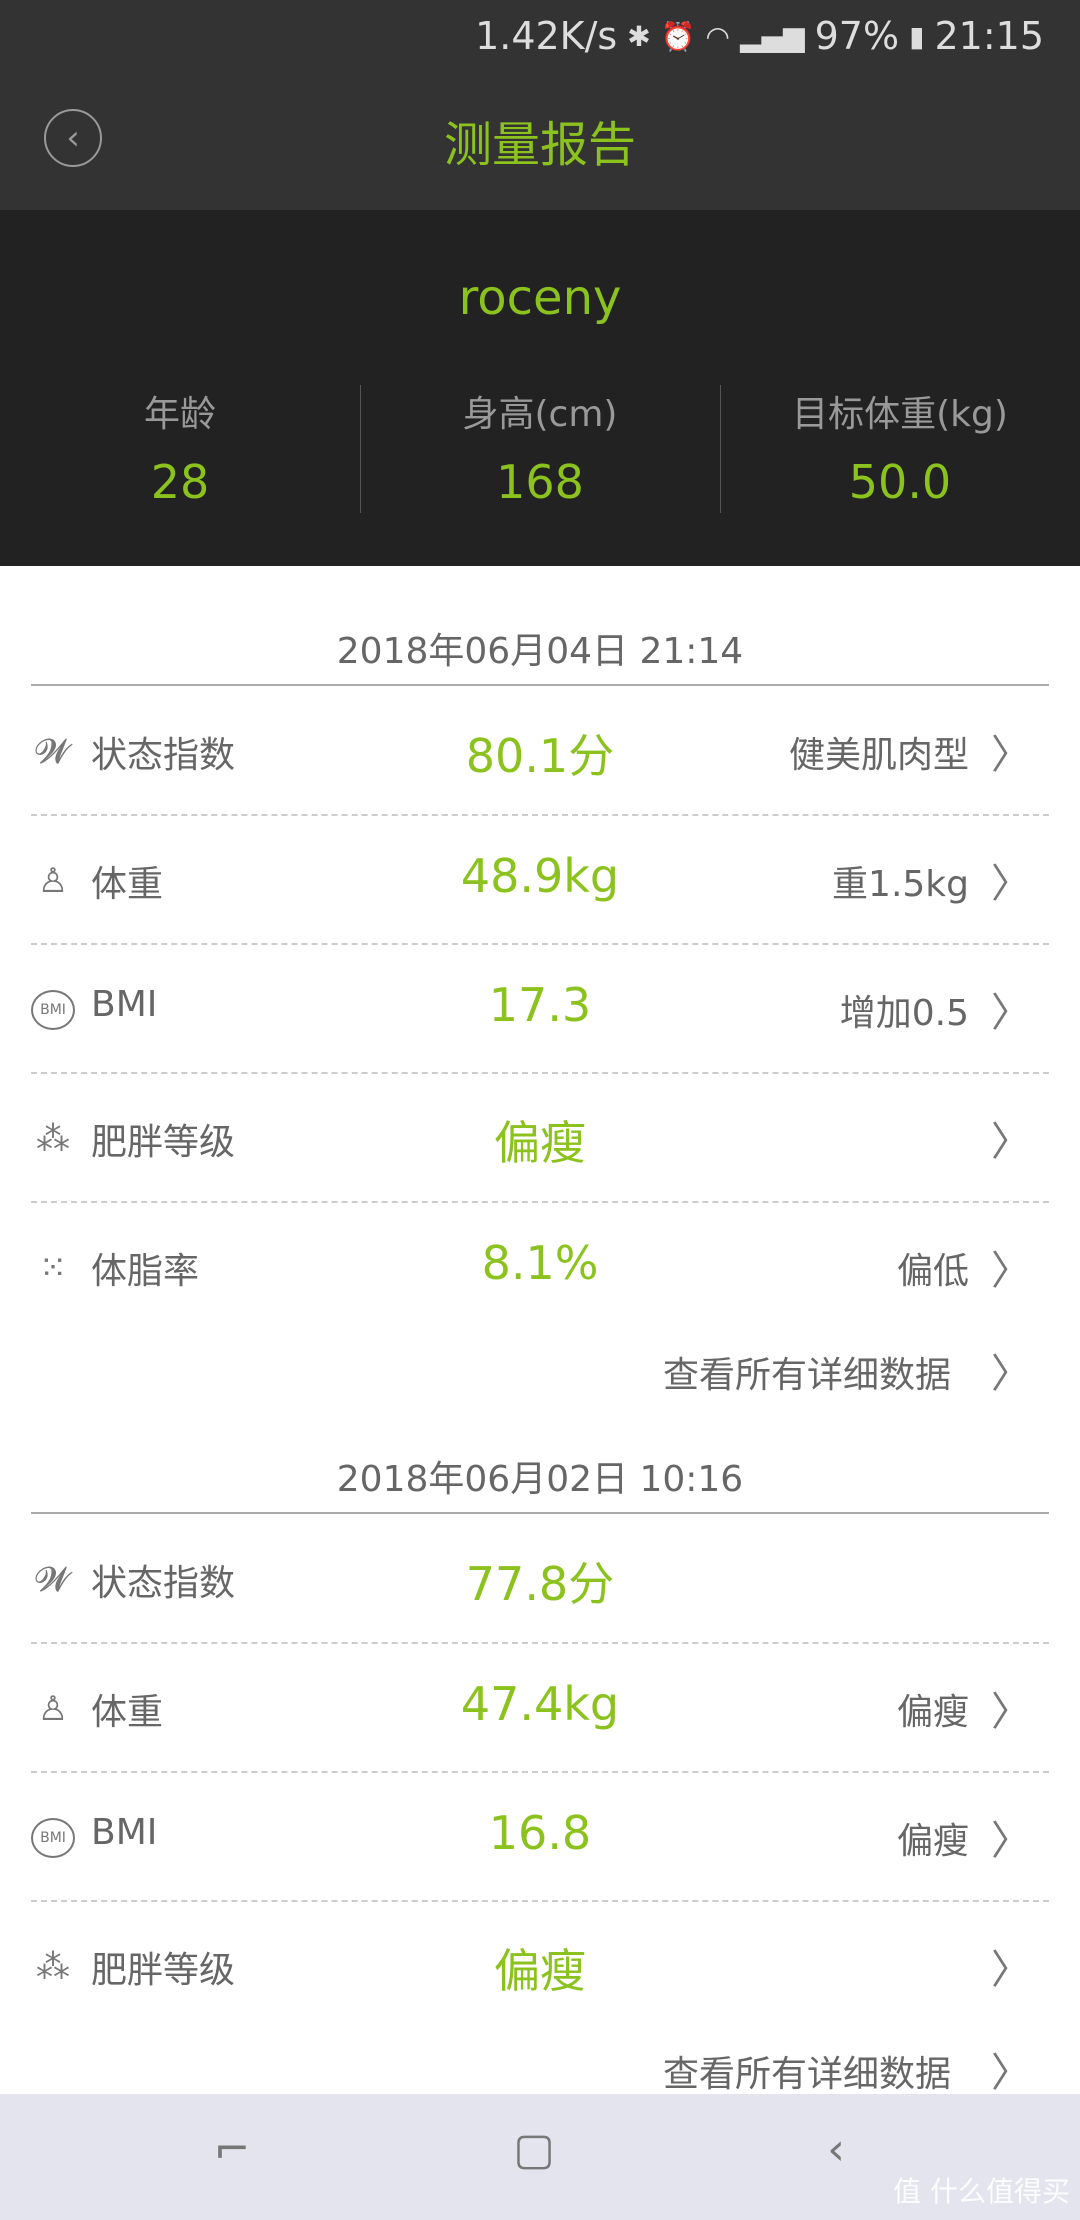 The height and width of the screenshot is (2220, 1080). What do you see at coordinates (539, 145) in the screenshot?
I see `page-title: 测量报告` at bounding box center [539, 145].